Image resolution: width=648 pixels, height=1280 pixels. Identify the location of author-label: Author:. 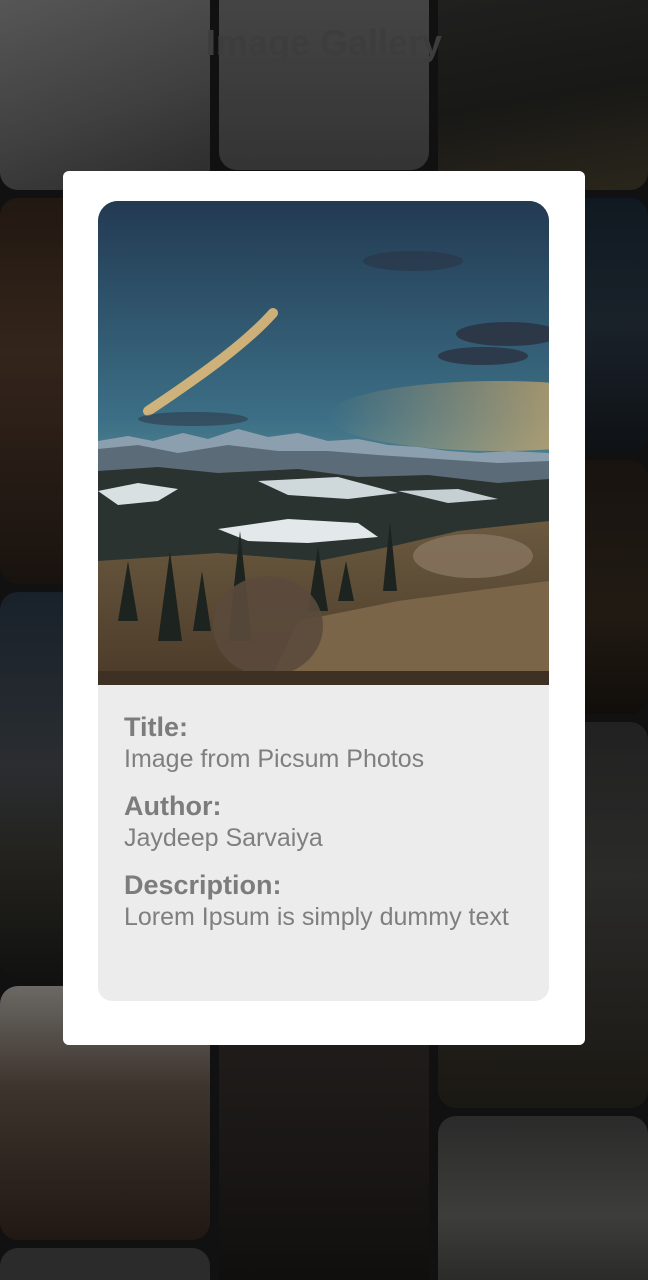
(173, 806).